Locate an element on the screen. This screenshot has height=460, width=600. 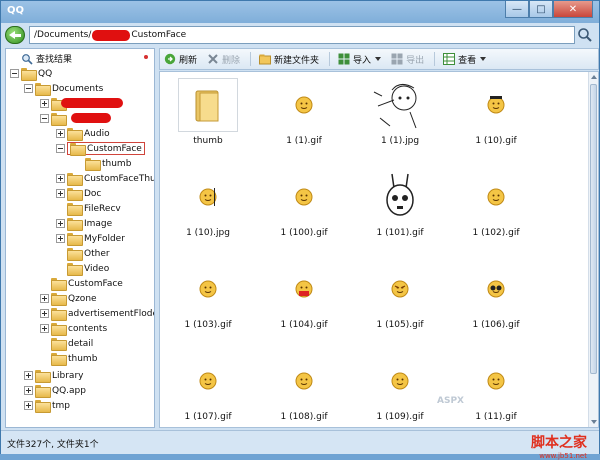
file-item: 1 (108).gif is located at coordinates (304, 389).